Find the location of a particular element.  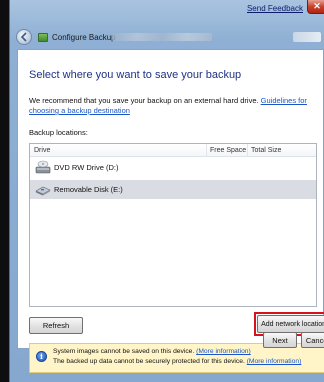

navigation-bar: Configure Backup is located at coordinates (167, 36).